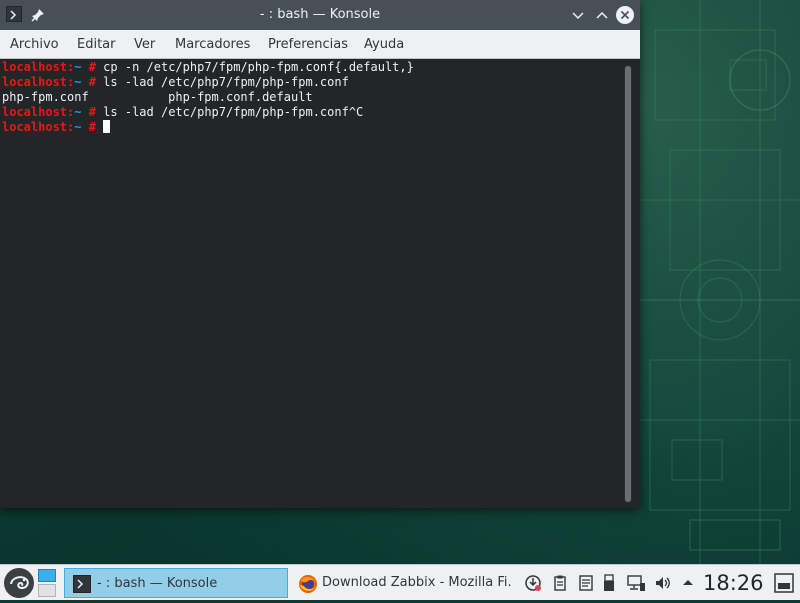  I want to click on scrollbar-thumb, so click(628, 284).